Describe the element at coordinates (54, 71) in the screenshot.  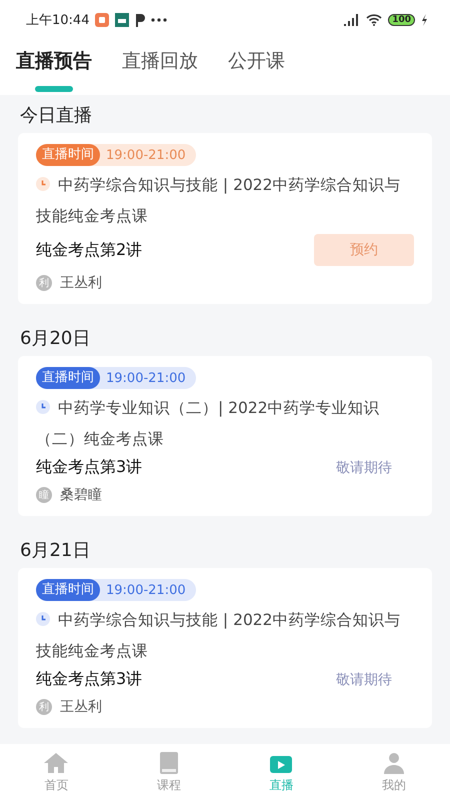
I see `tab: 直播预告` at that location.